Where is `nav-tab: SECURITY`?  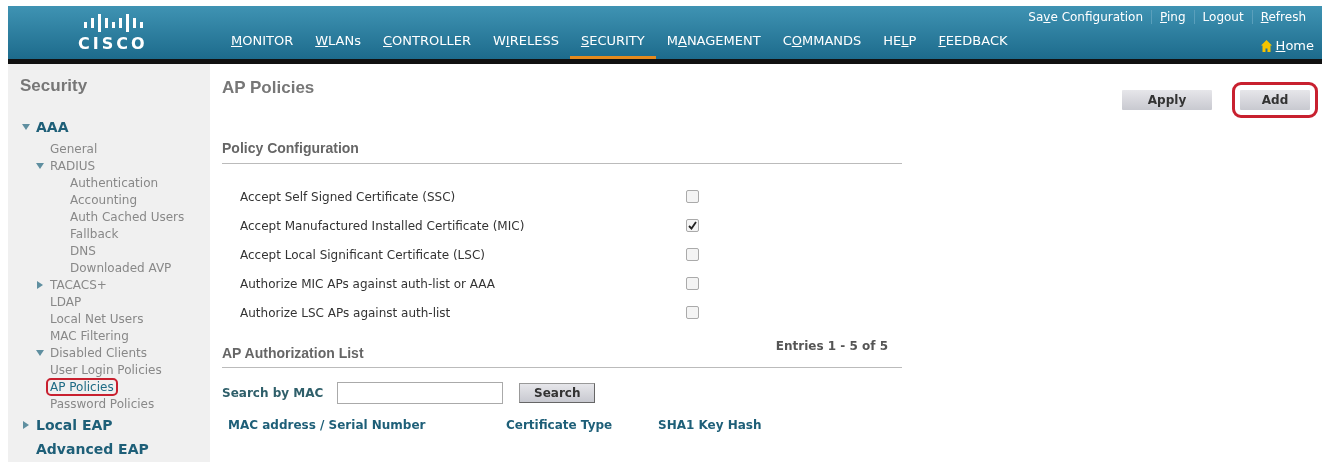
nav-tab: SECURITY is located at coordinates (612, 46).